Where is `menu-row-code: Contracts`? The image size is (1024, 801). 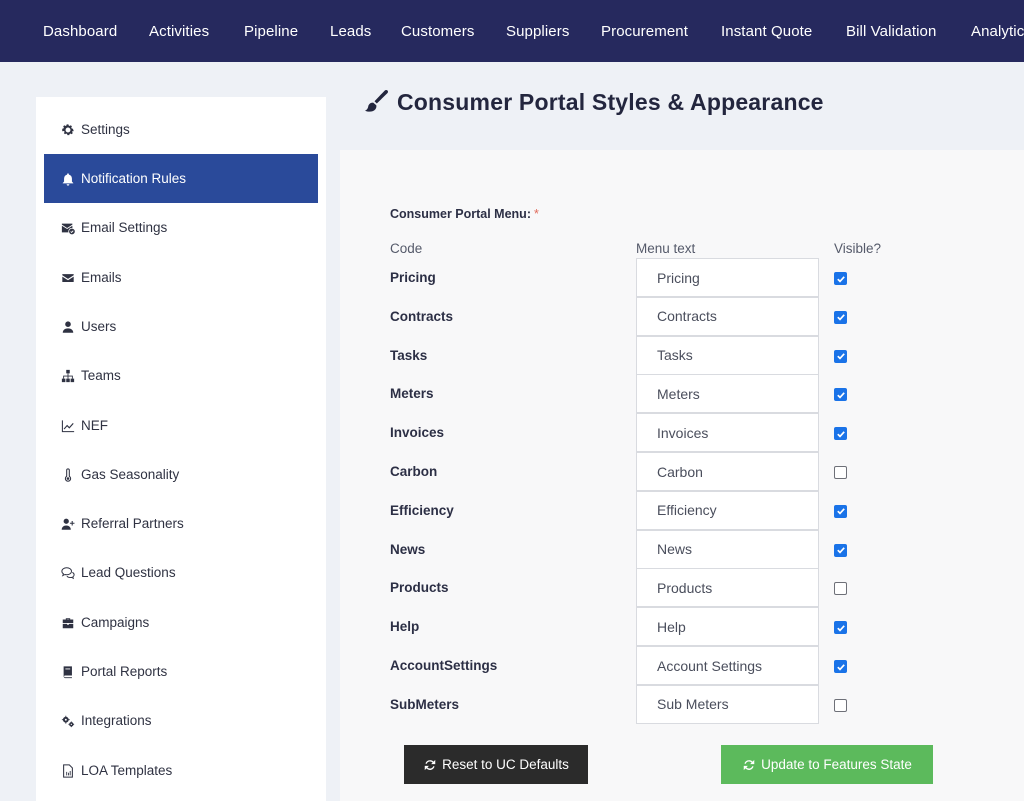 menu-row-code: Contracts is located at coordinates (422, 316).